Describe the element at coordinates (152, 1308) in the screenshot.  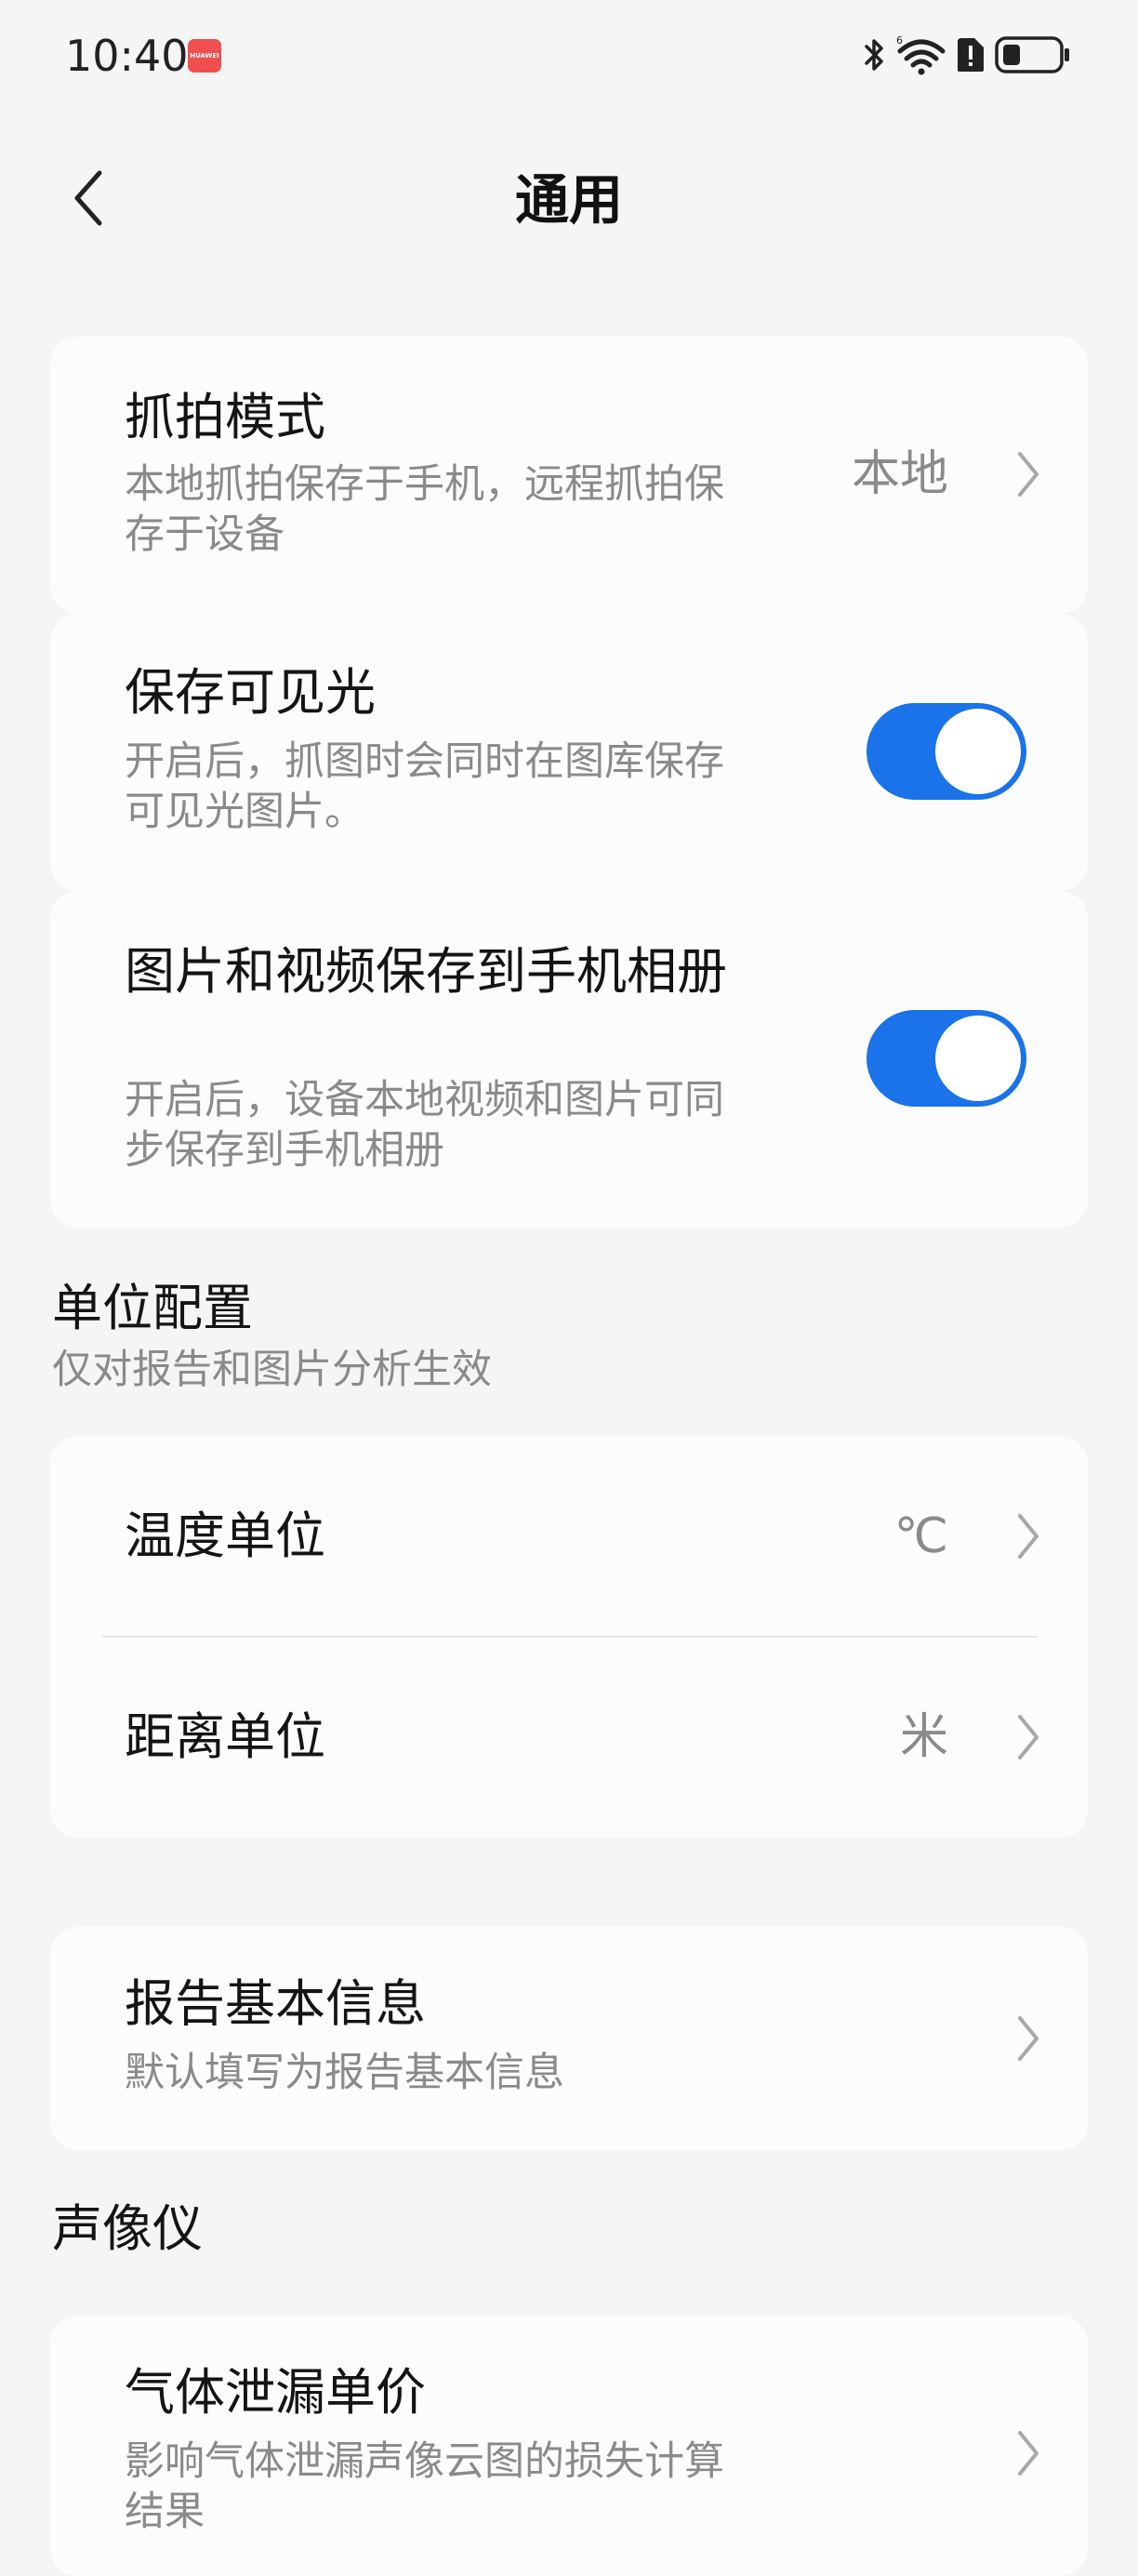
I see `unit-section-title: 单位配置` at that location.